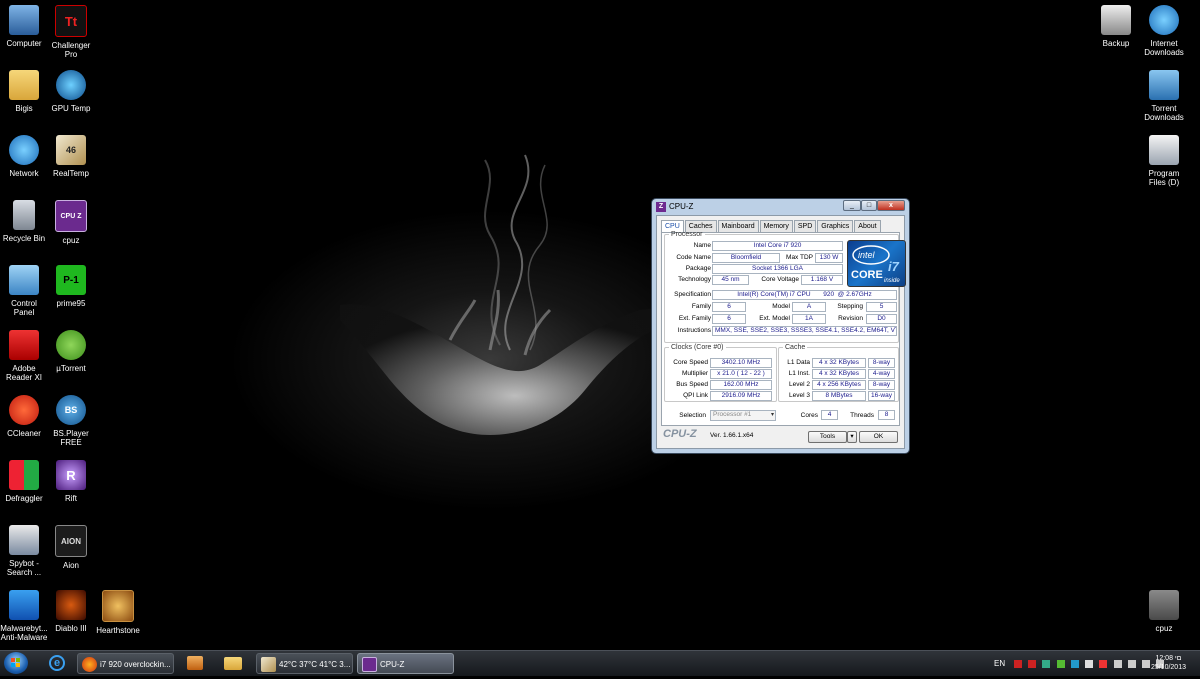 Image resolution: width=1200 pixels, height=679 pixels. Describe the element at coordinates (24, 280) in the screenshot. I see `control-panel-icon` at that location.